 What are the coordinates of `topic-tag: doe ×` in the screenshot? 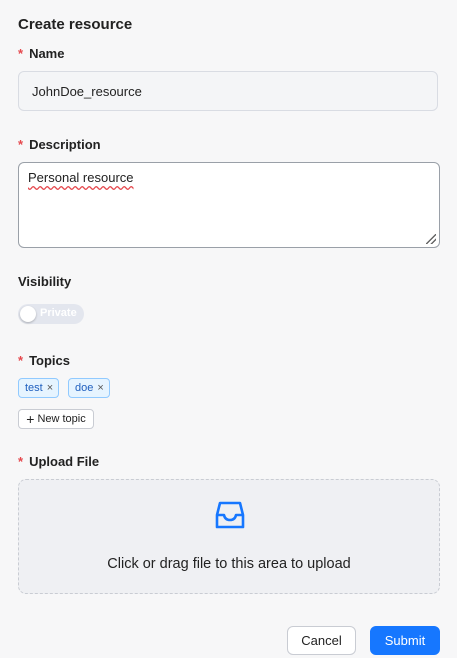 It's located at (89, 388).